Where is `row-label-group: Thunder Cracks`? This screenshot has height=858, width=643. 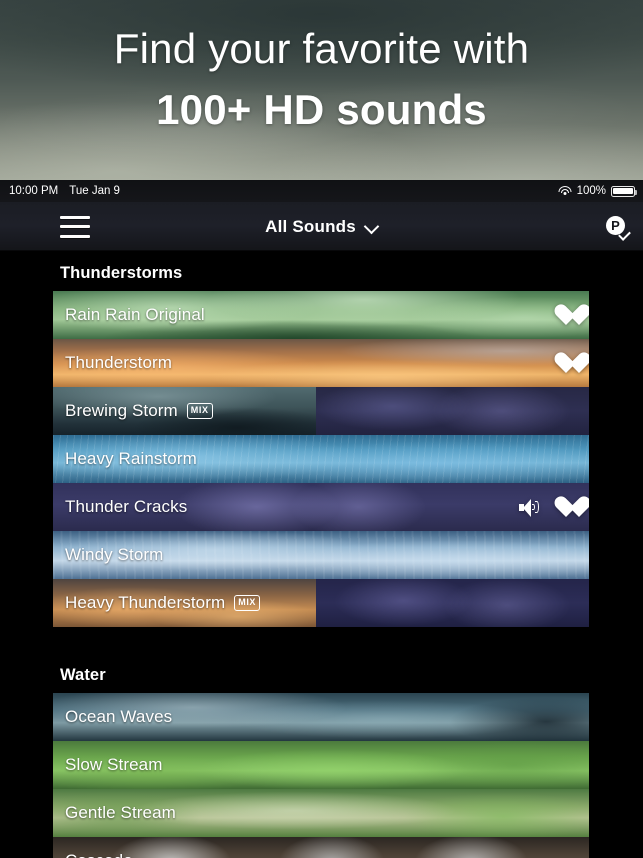 row-label-group: Thunder Cracks is located at coordinates (120, 507).